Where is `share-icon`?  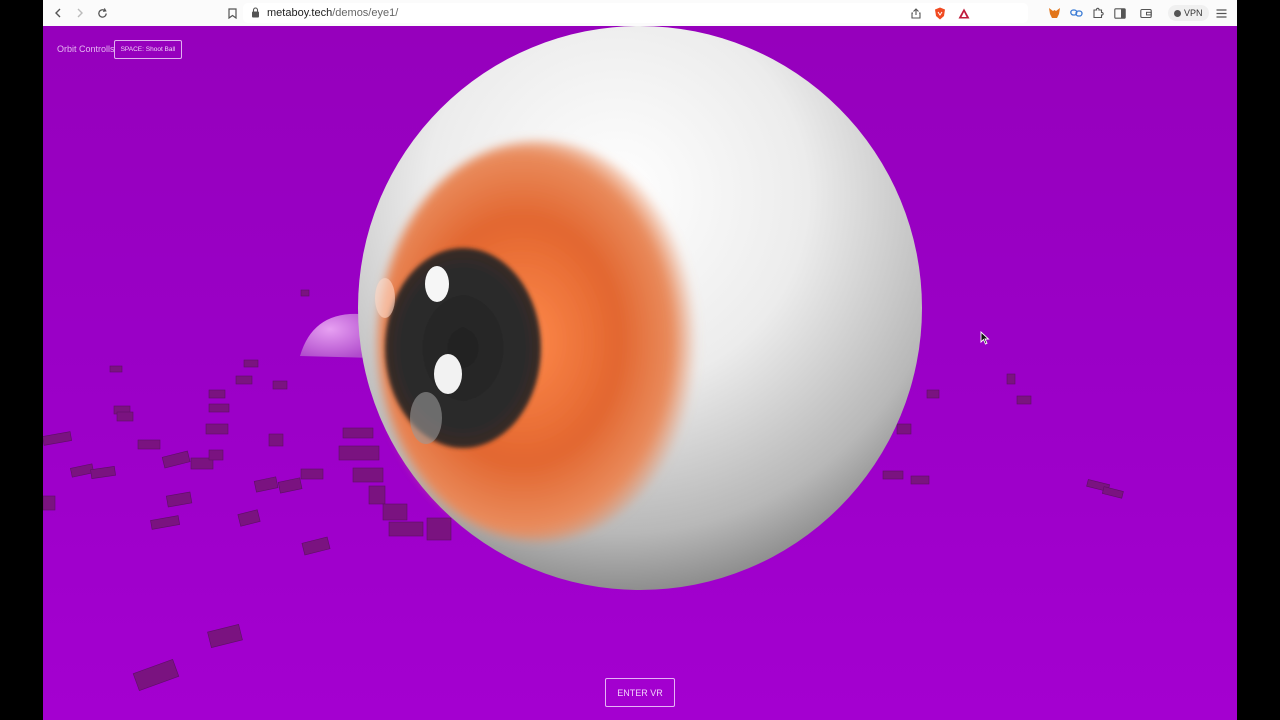
share-icon is located at coordinates (916, 13).